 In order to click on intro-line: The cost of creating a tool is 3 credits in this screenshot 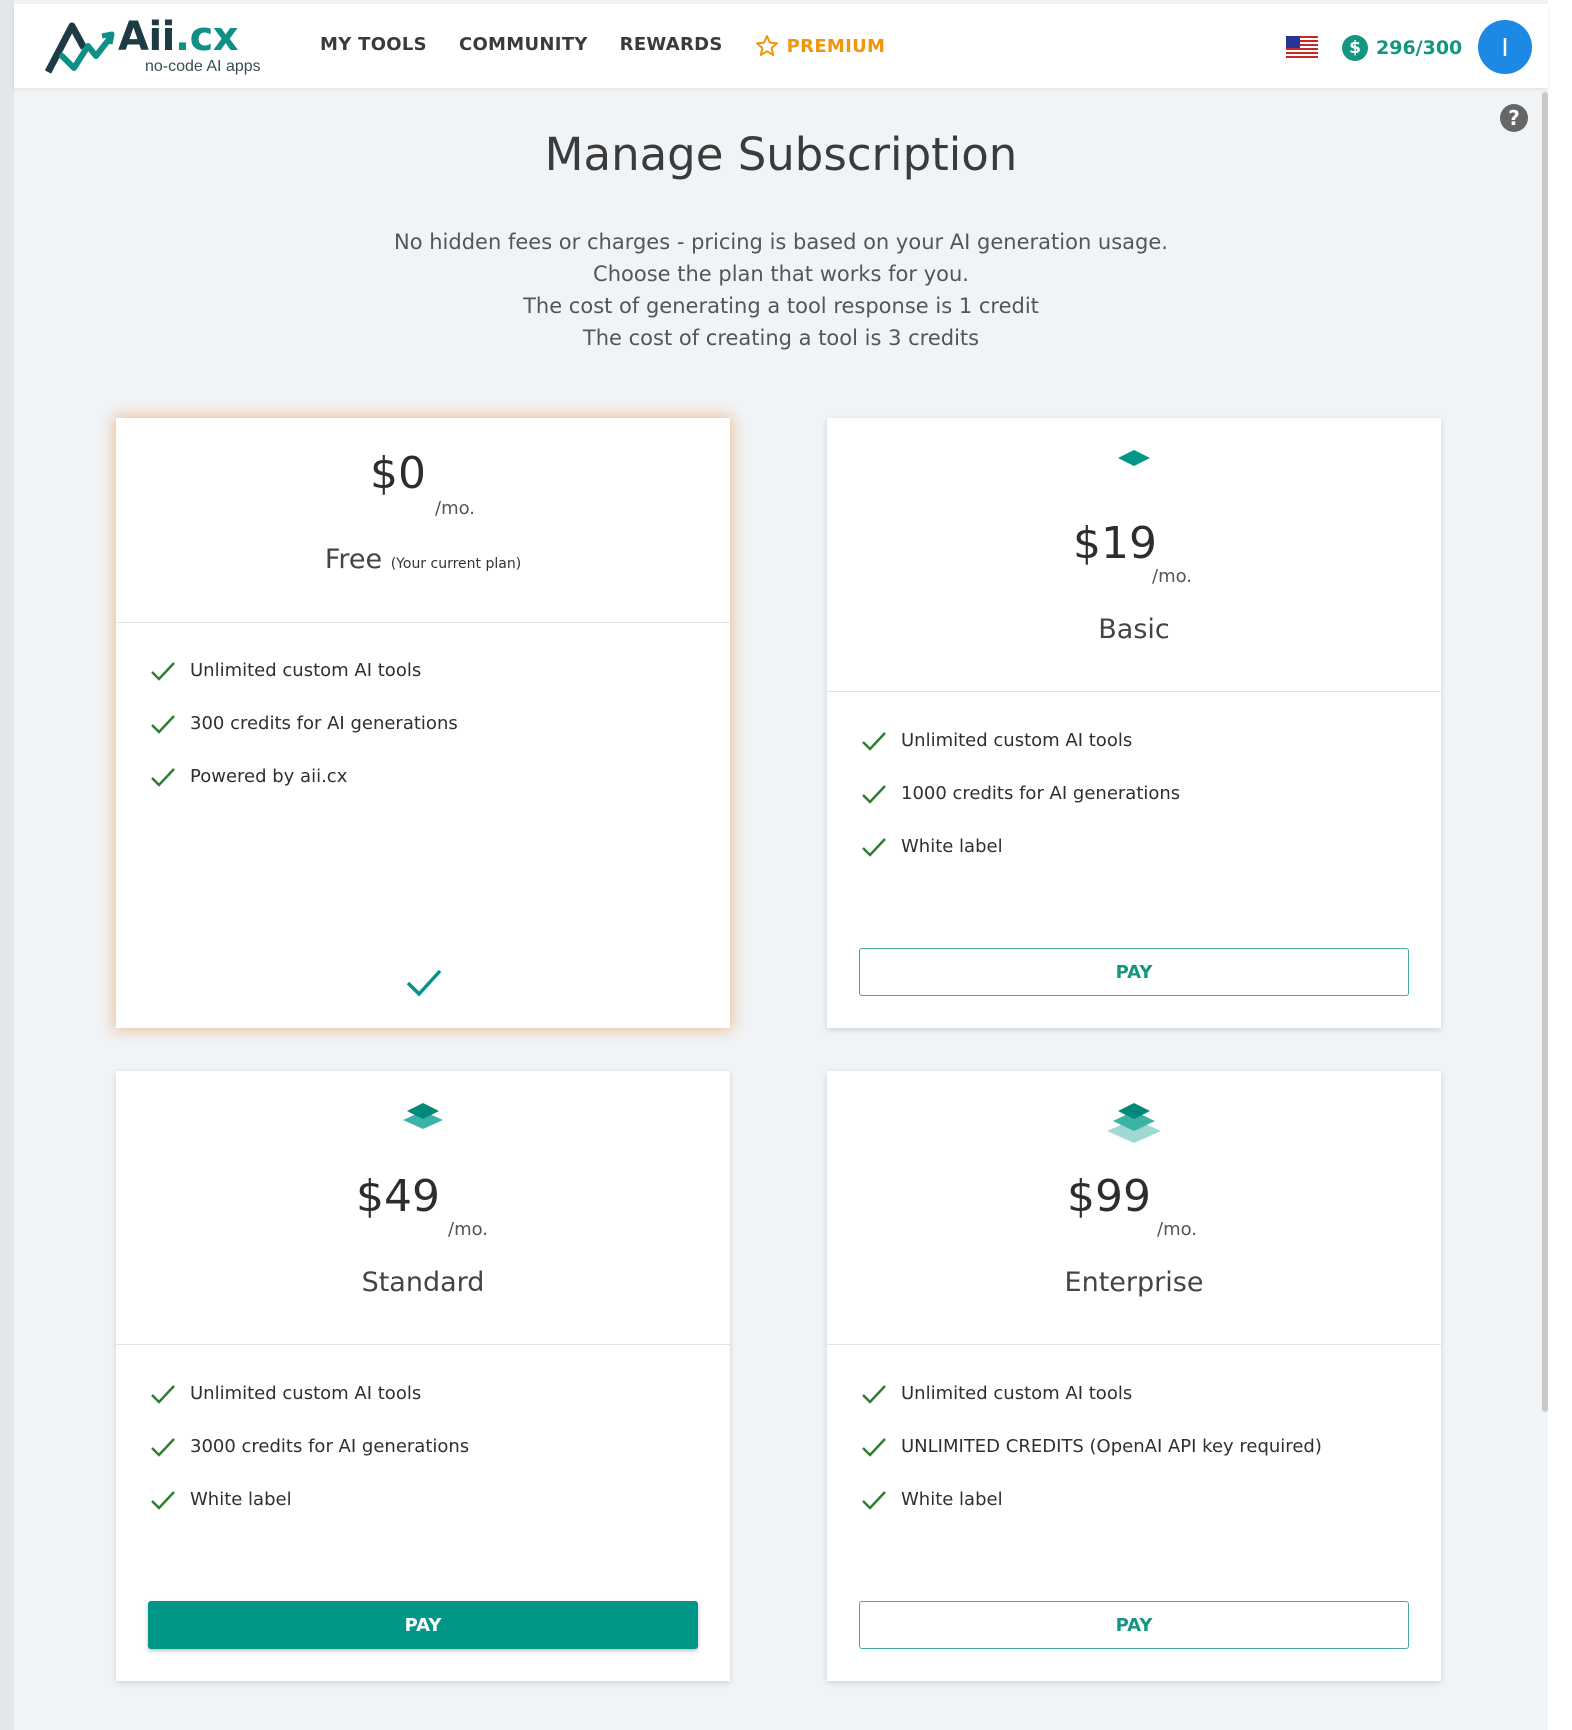, I will do `click(781, 338)`.